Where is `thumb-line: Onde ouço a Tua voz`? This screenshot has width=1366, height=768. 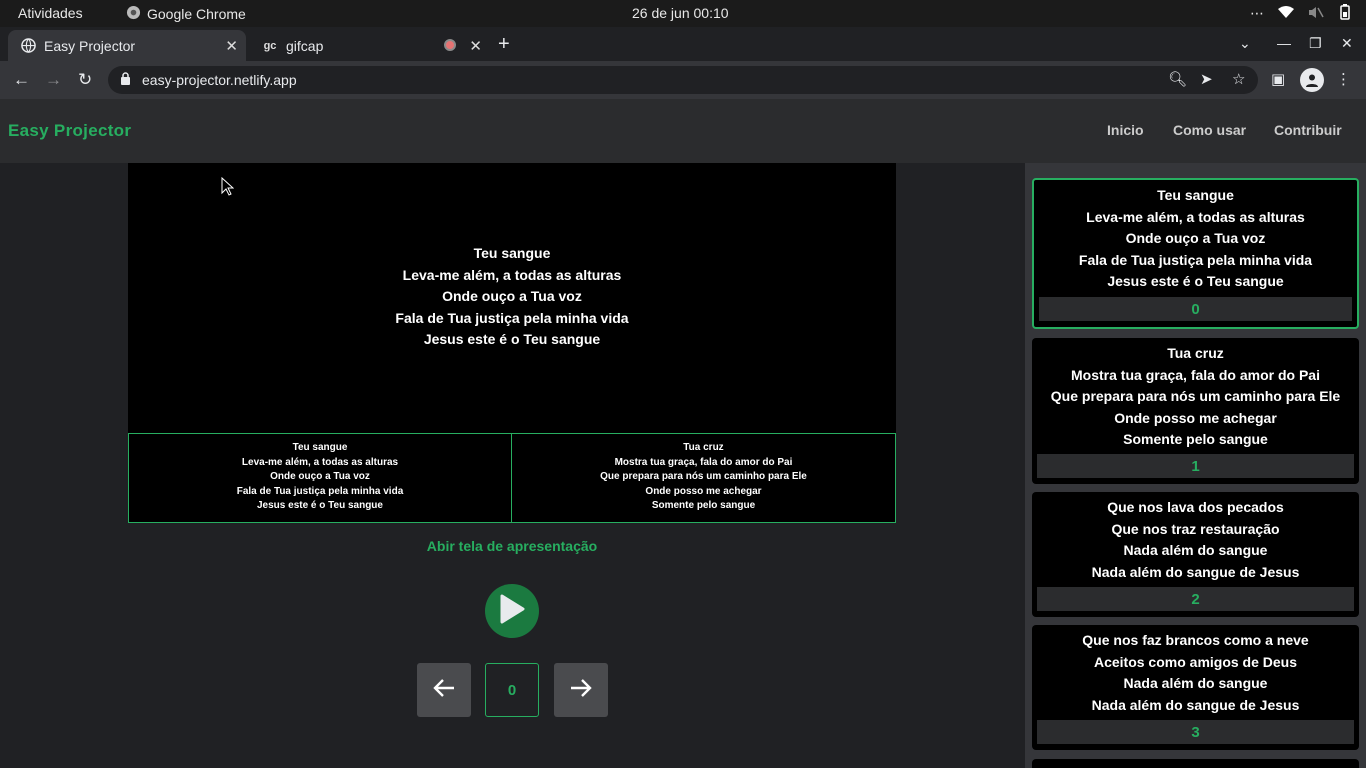
thumb-line: Onde ouço a Tua voz is located at coordinates (320, 477).